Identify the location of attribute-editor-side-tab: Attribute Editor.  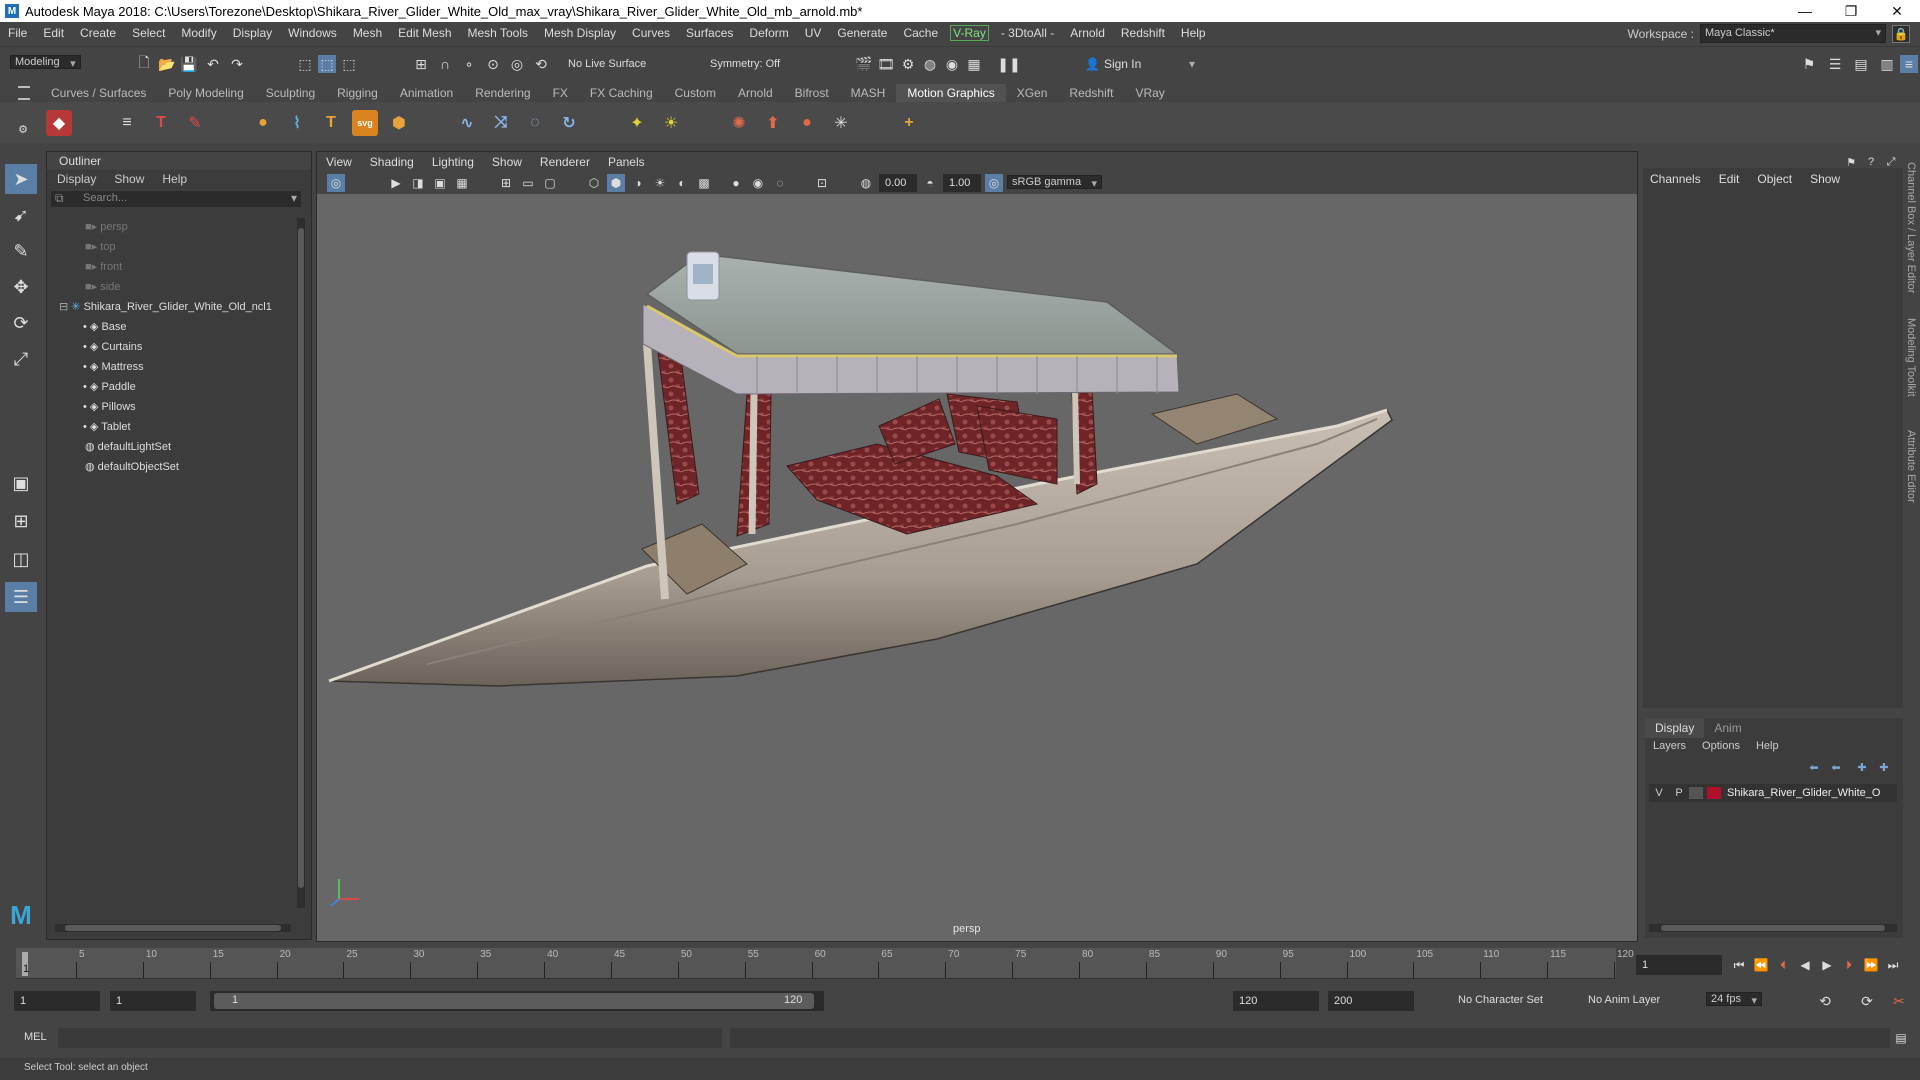
(1911, 466).